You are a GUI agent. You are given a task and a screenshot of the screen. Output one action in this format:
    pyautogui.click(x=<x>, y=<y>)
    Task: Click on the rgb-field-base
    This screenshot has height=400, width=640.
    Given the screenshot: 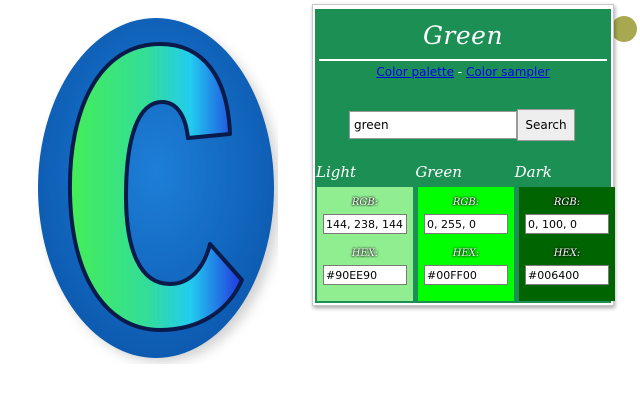 What is the action you would take?
    pyautogui.click(x=466, y=224)
    